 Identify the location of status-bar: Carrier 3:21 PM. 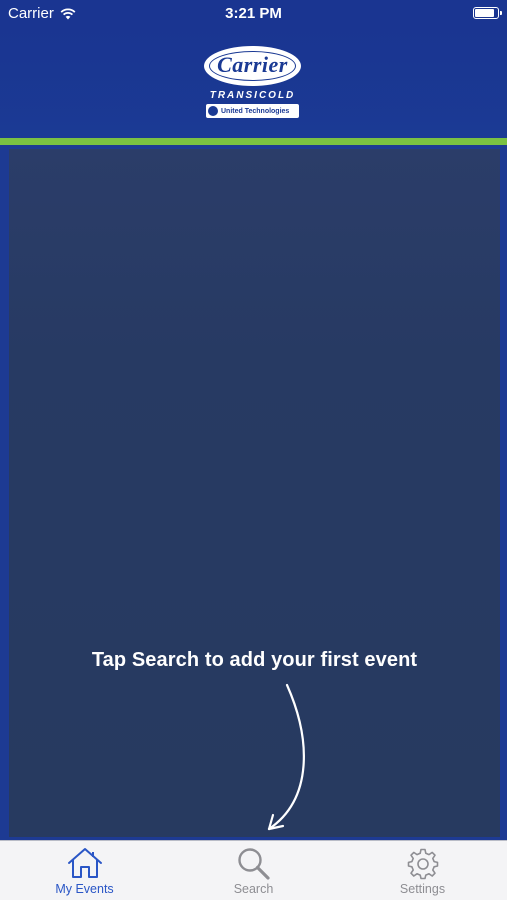
(253, 13).